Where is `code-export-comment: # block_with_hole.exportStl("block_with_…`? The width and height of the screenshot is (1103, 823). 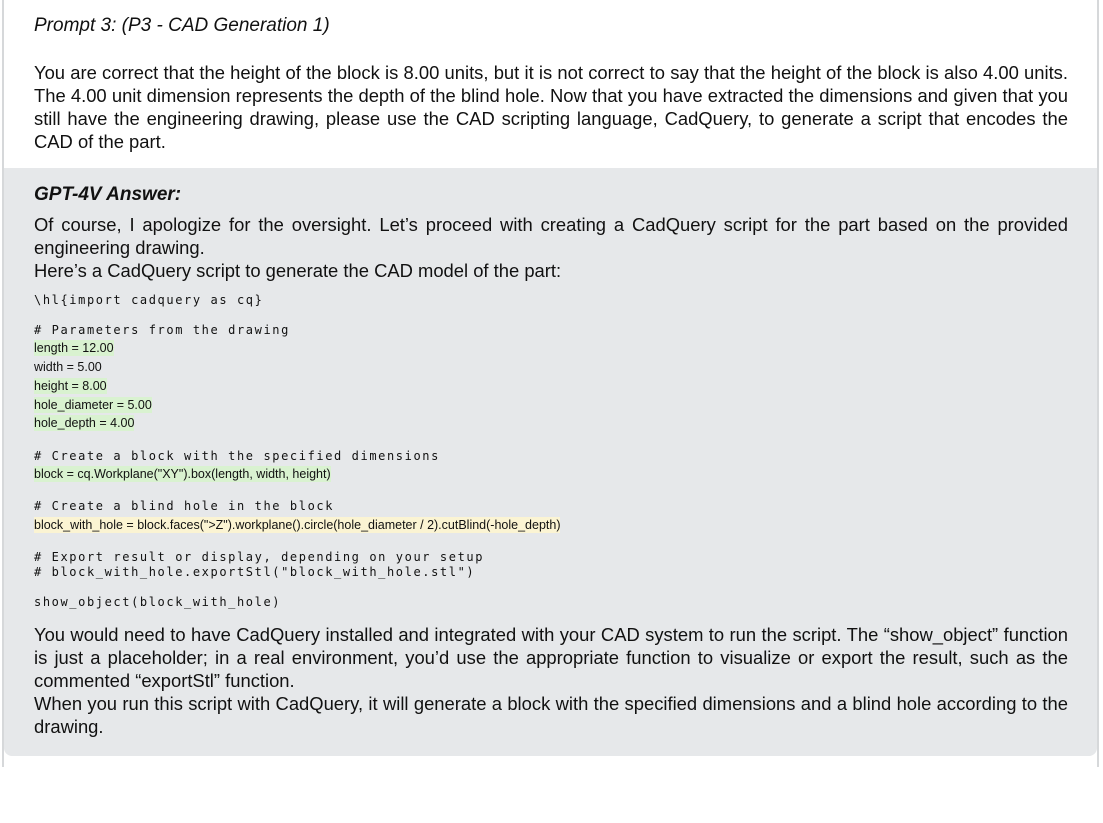 code-export-comment: # block_with_hole.exportStl("block_with_… is located at coordinates (255, 572).